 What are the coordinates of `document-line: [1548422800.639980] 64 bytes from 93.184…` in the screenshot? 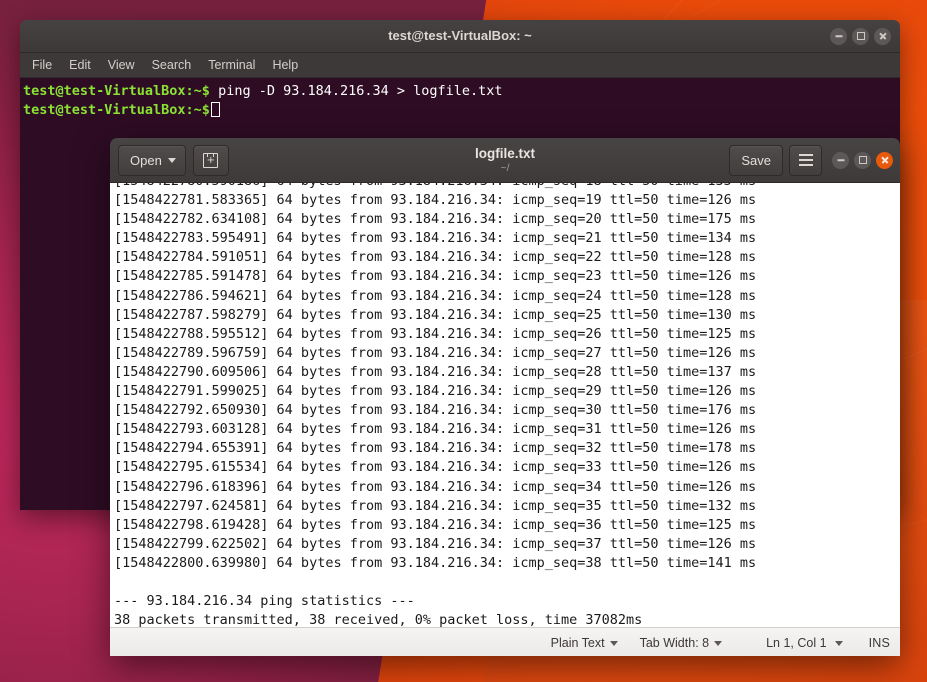 It's located at (435, 562).